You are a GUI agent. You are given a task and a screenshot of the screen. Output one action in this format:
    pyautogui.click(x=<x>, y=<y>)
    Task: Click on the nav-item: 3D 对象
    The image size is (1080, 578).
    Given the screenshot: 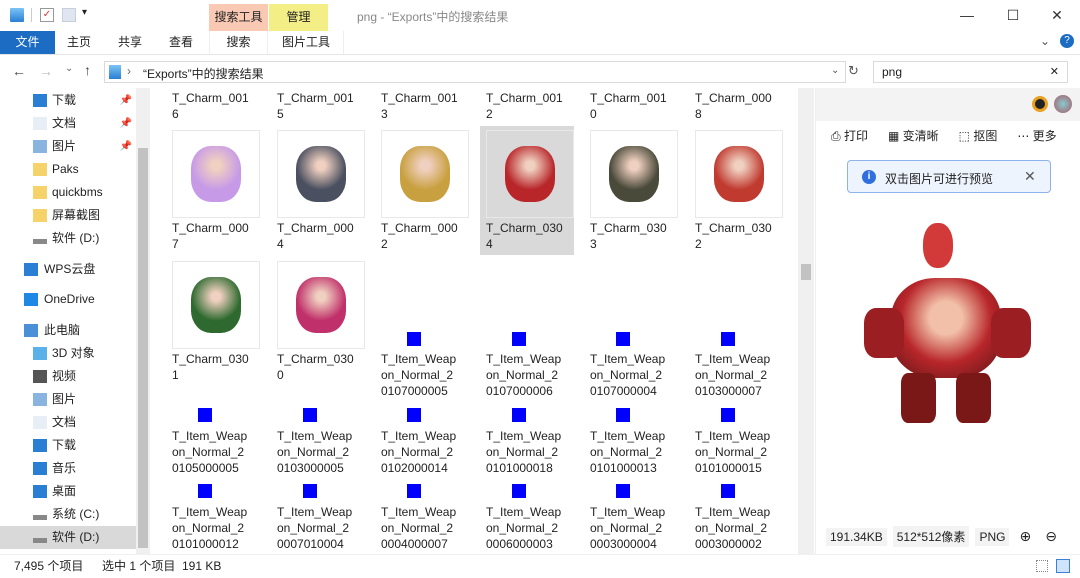 What is the action you would take?
    pyautogui.click(x=68, y=353)
    